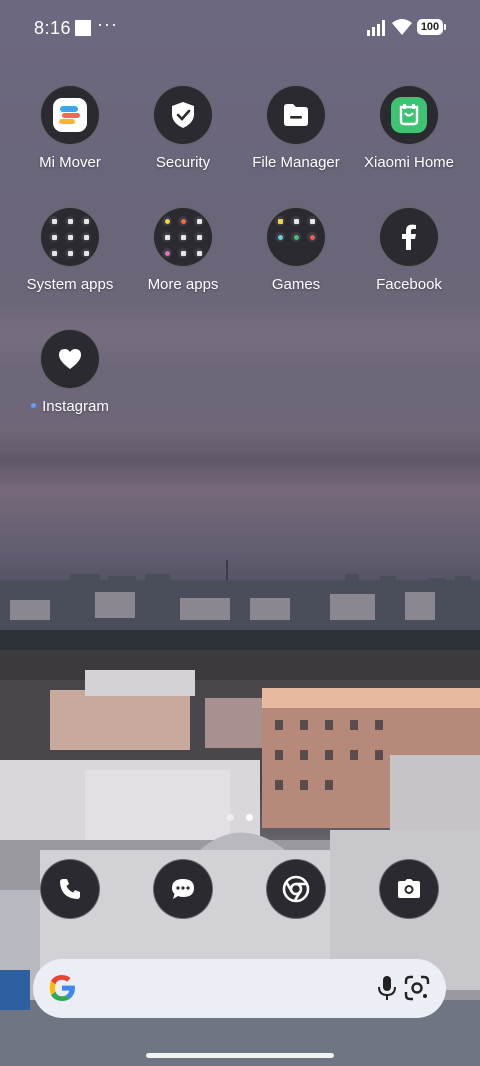 This screenshot has width=480, height=1066. Describe the element at coordinates (239, 988) in the screenshot. I see `google-search-bar` at that location.